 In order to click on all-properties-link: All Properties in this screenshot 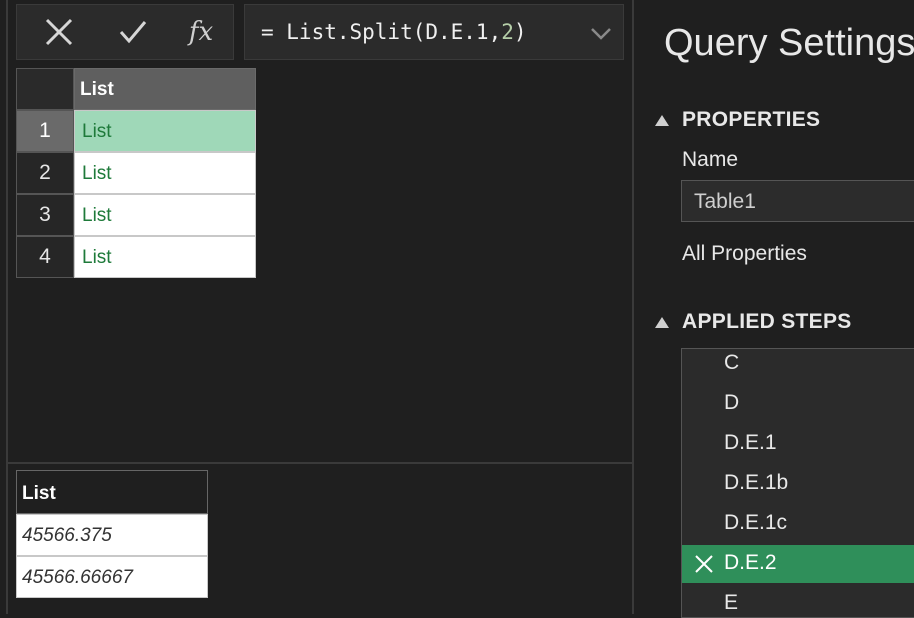, I will do `click(744, 254)`.